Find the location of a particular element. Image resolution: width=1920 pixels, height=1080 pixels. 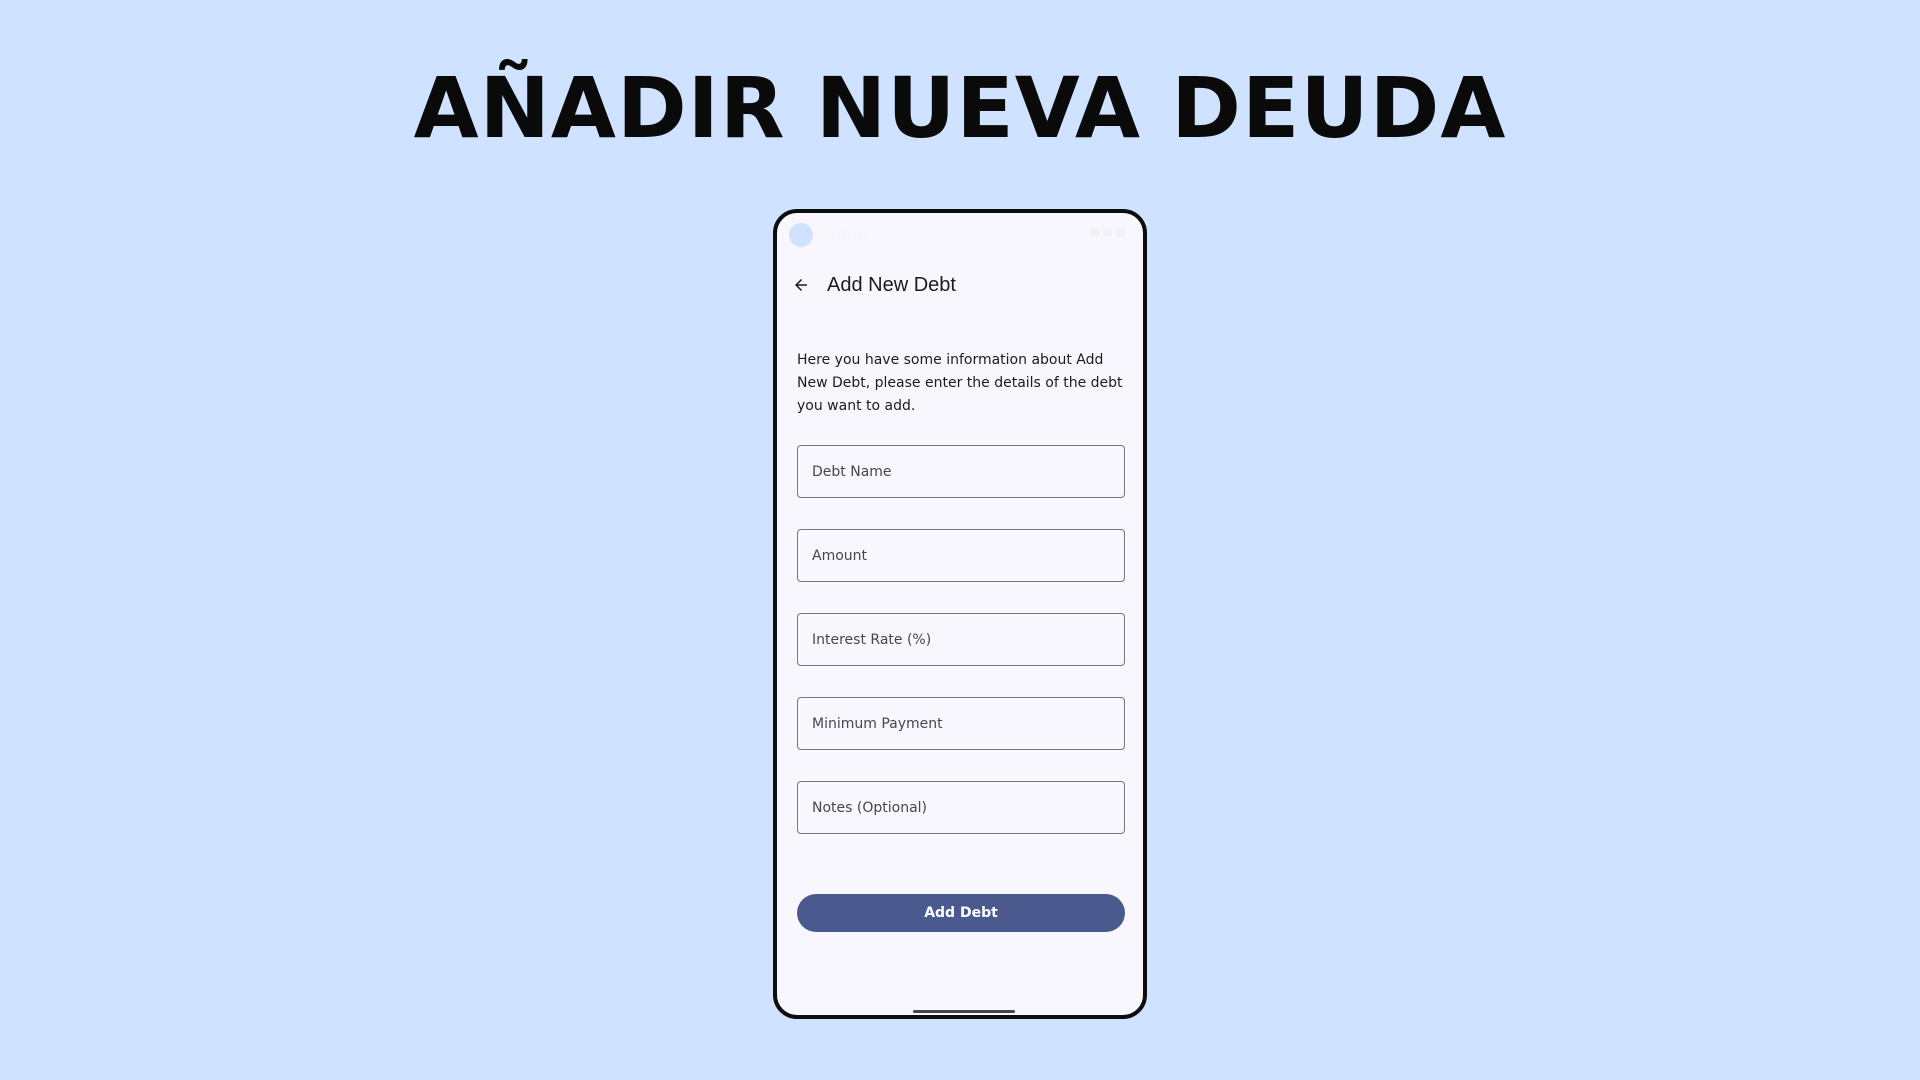

debt-name-field is located at coordinates (961, 471).